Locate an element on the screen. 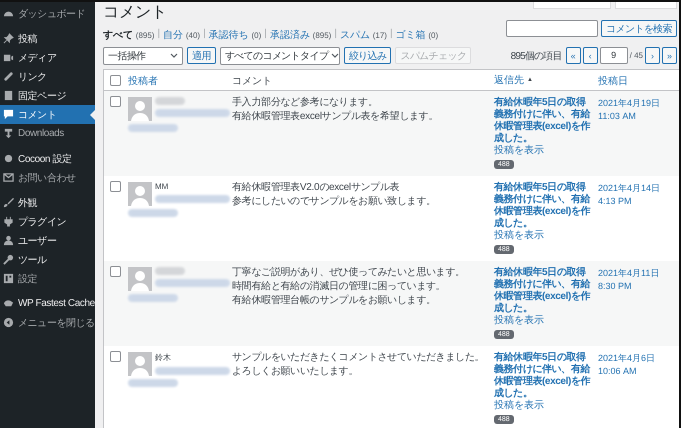 The image size is (681, 428). wrench-icon is located at coordinates (8, 259).